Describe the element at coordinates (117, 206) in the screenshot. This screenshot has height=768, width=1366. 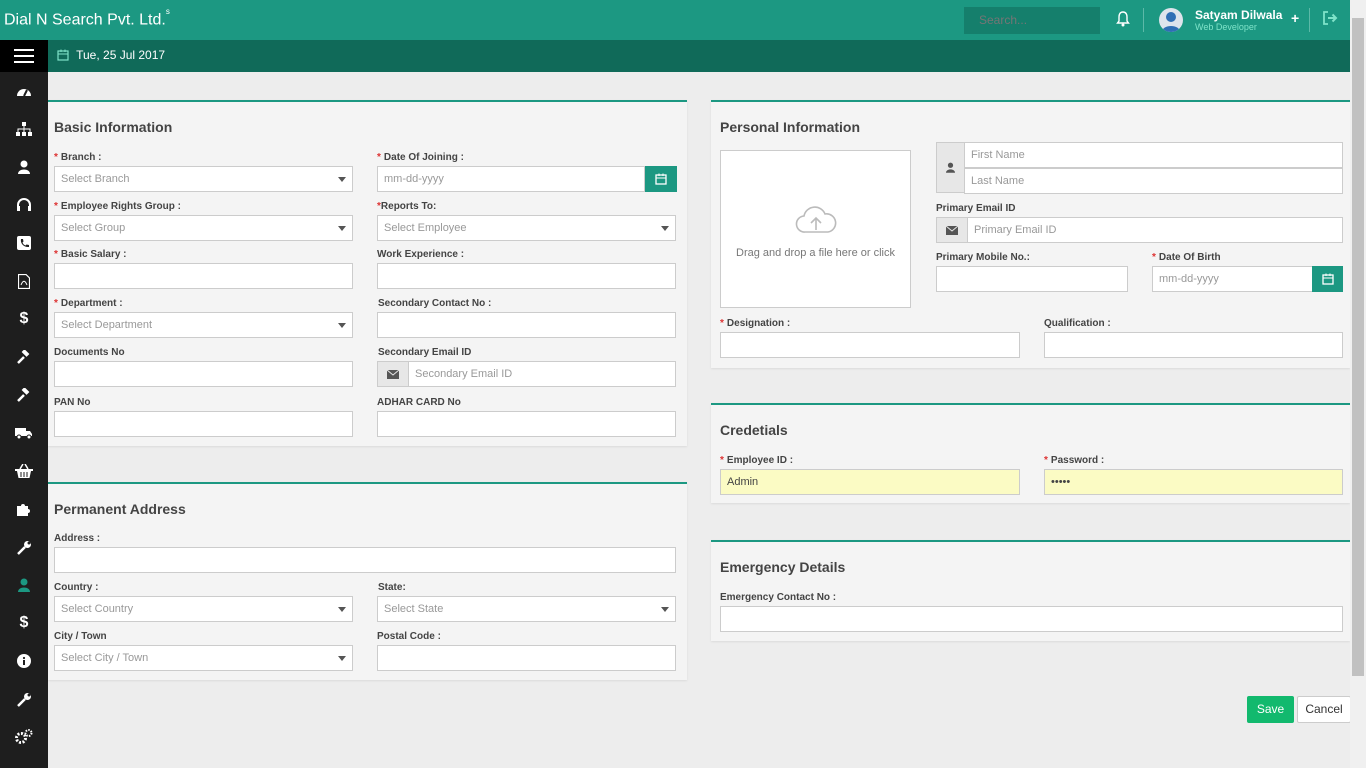
I see `rights-group-label: * Employee Rights Group :` at that location.